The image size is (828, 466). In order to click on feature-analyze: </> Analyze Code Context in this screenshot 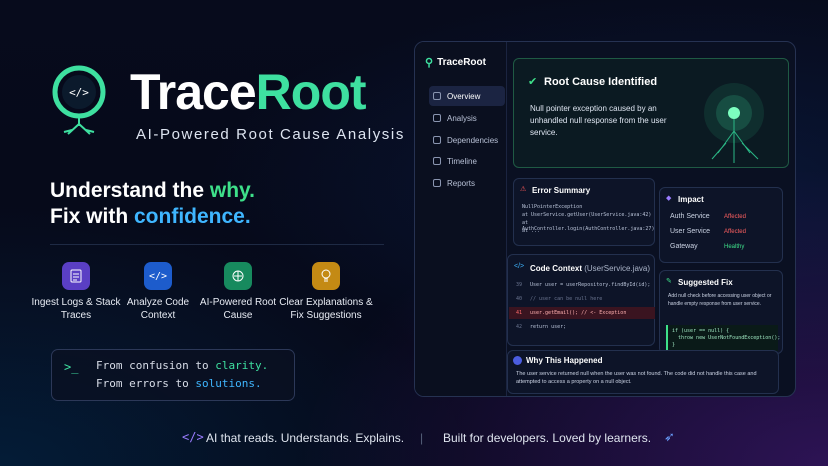, I will do `click(158, 292)`.